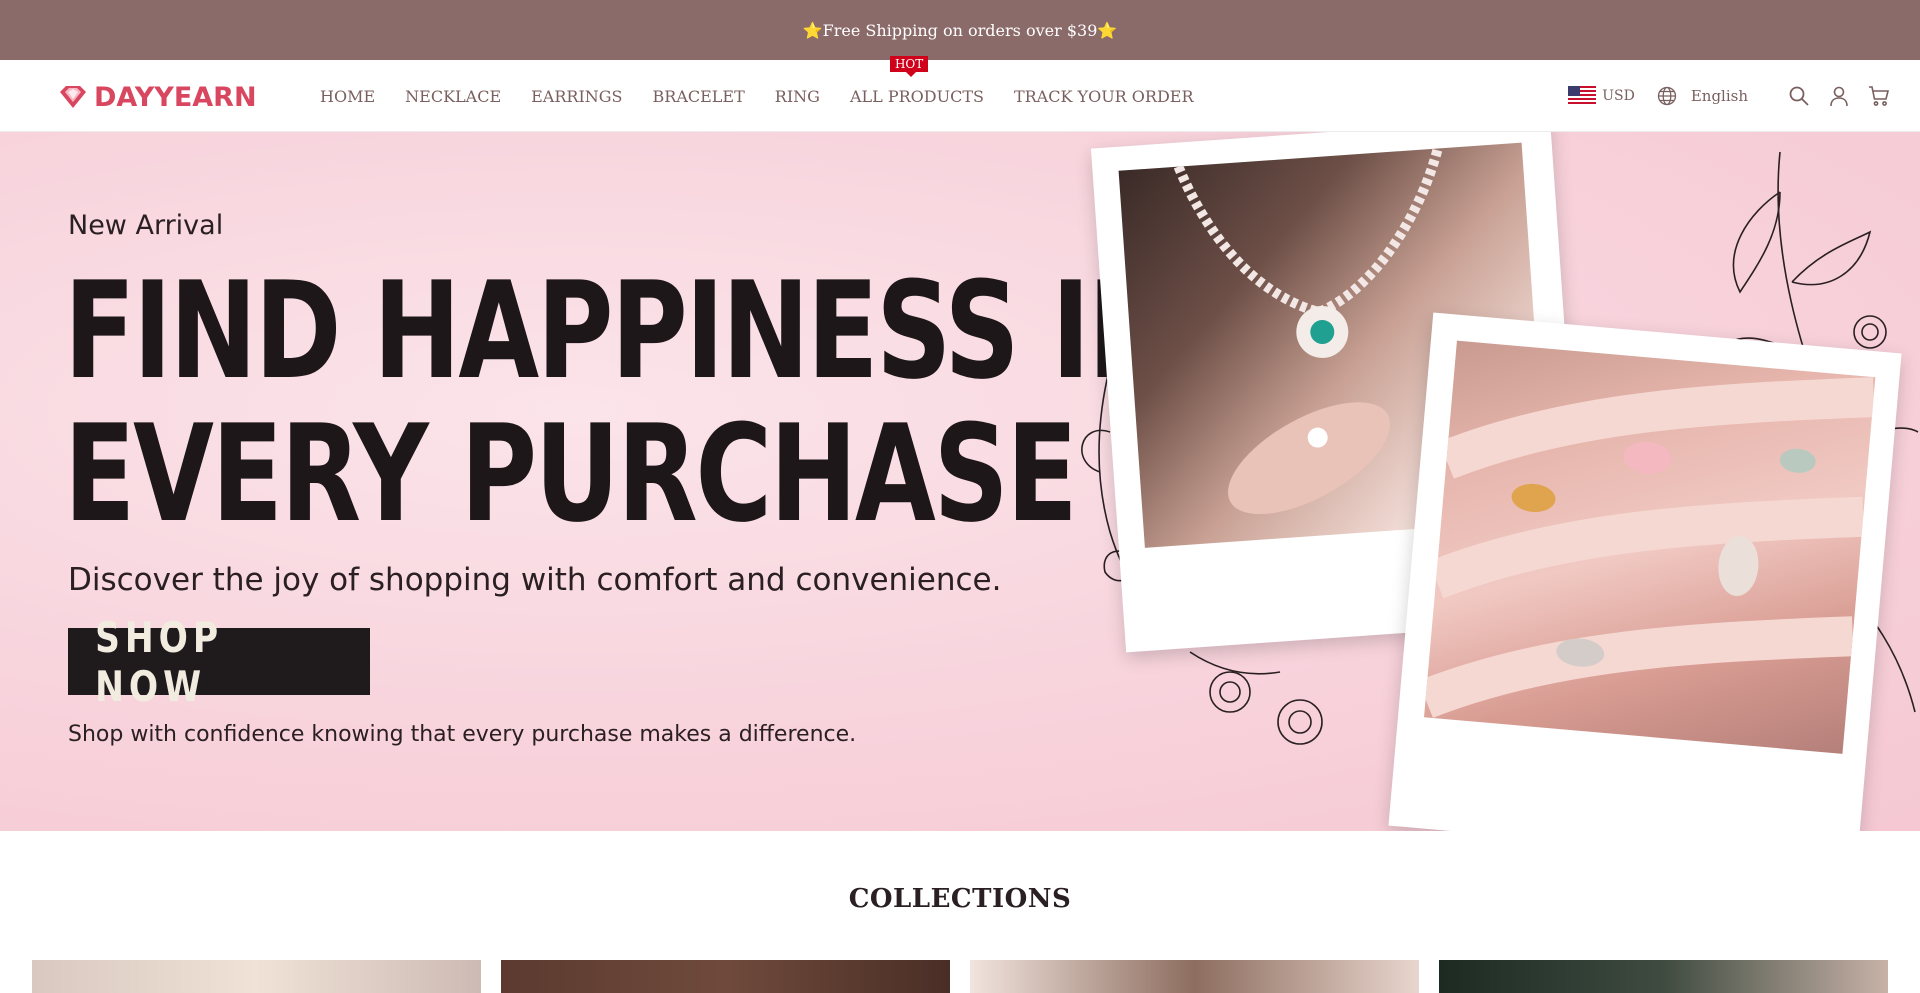  I want to click on search-icon, so click(1799, 96).